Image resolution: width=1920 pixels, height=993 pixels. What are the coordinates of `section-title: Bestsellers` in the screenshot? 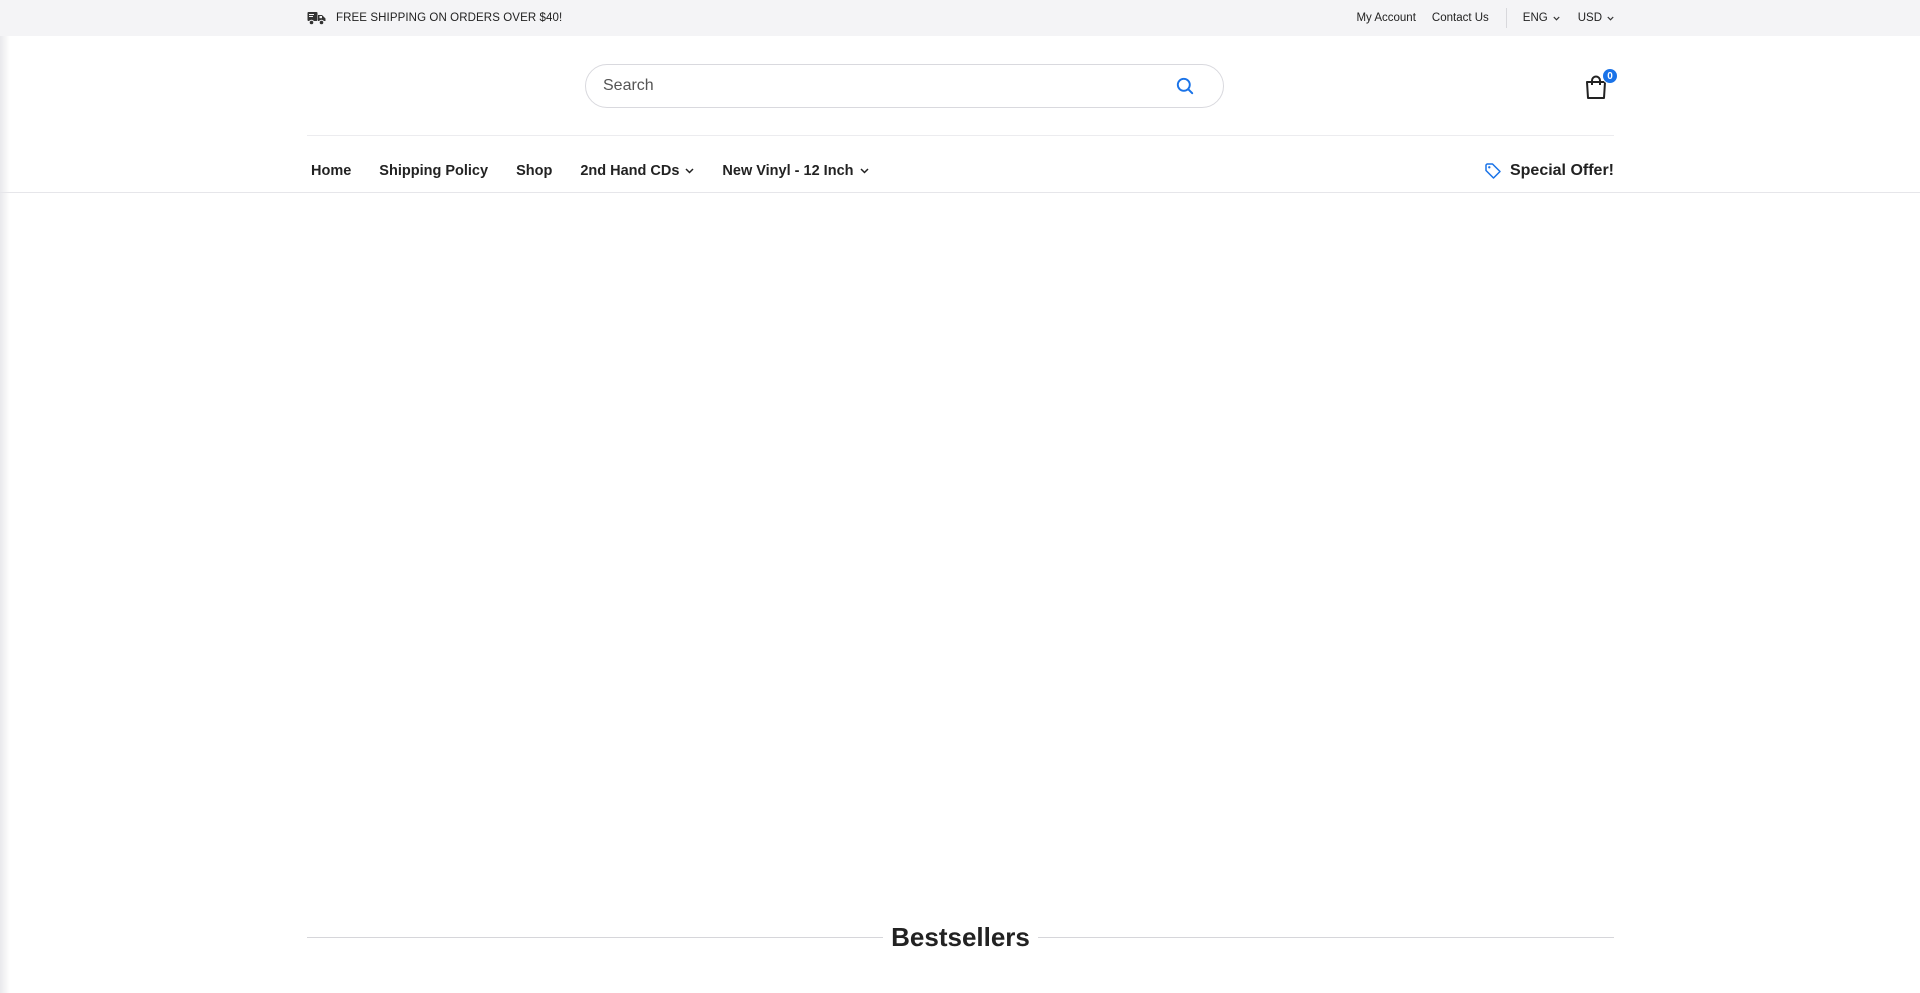 It's located at (960, 936).